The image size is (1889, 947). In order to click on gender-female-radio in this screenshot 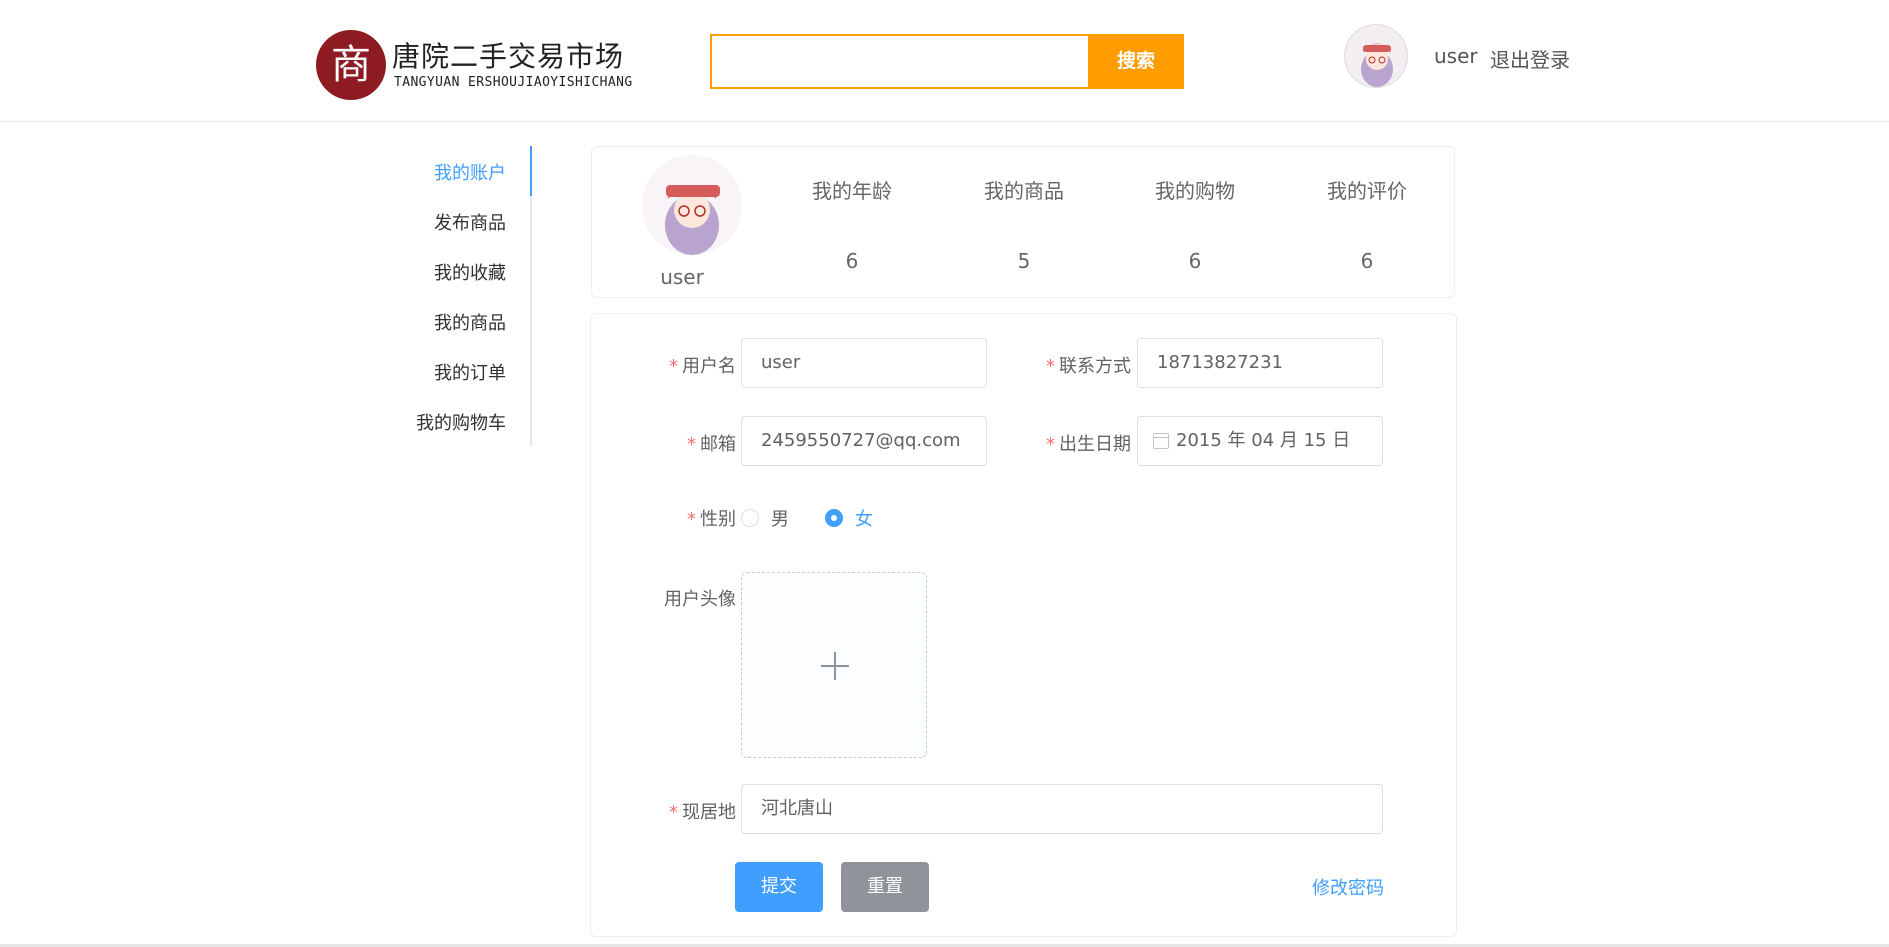, I will do `click(834, 518)`.